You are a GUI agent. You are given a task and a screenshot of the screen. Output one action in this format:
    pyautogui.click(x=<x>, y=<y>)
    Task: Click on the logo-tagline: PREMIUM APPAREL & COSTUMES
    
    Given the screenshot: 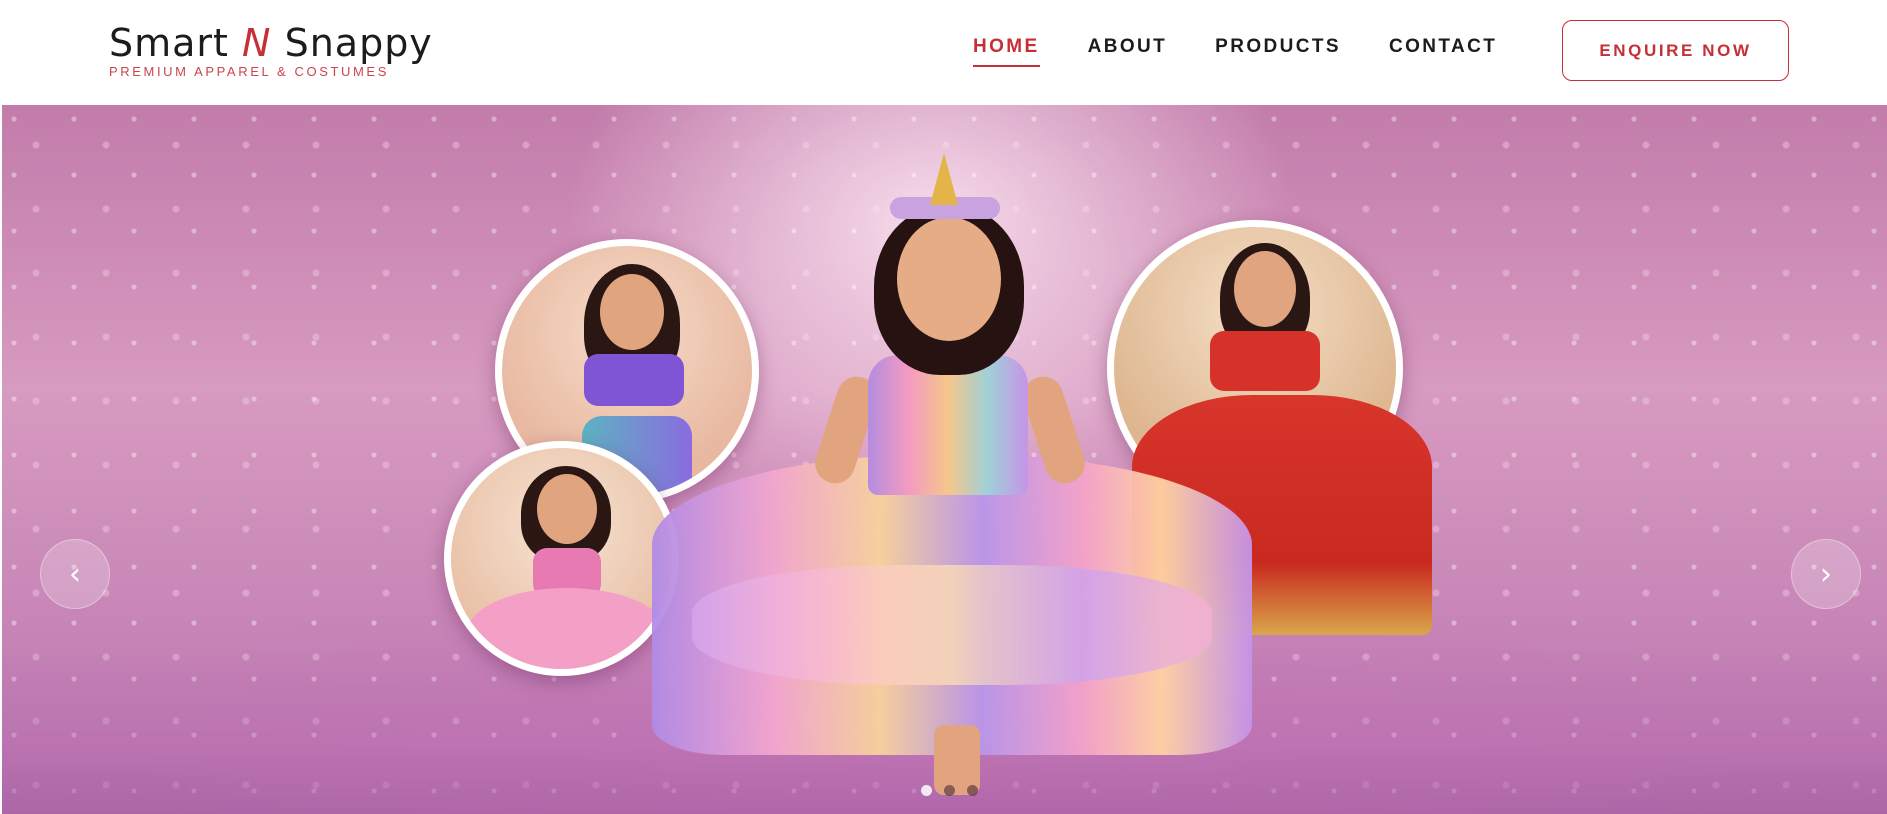 What is the action you would take?
    pyautogui.click(x=249, y=71)
    